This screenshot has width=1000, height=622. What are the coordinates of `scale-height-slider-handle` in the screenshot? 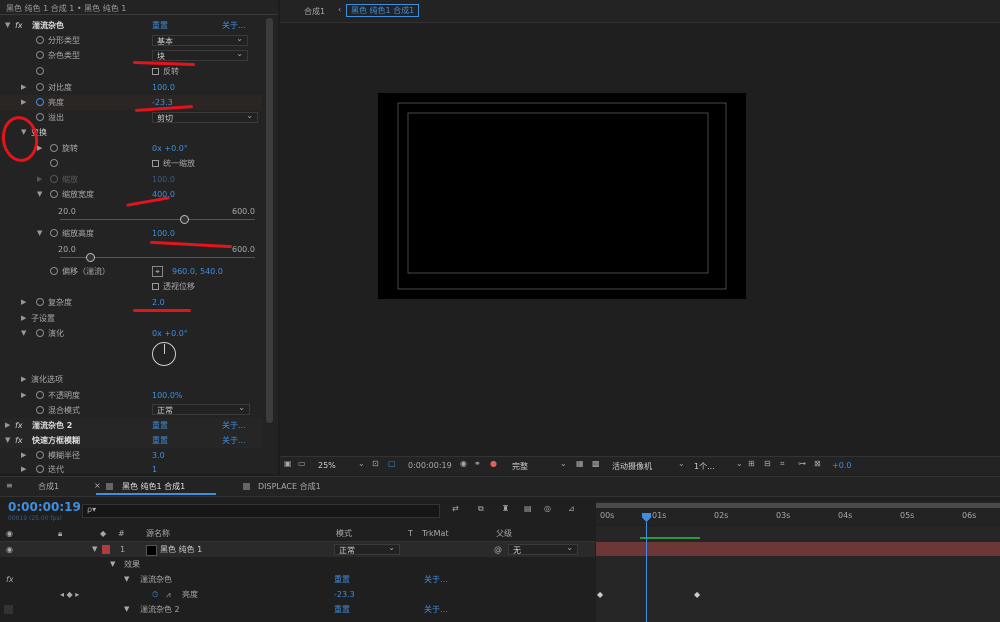 It's located at (90, 257).